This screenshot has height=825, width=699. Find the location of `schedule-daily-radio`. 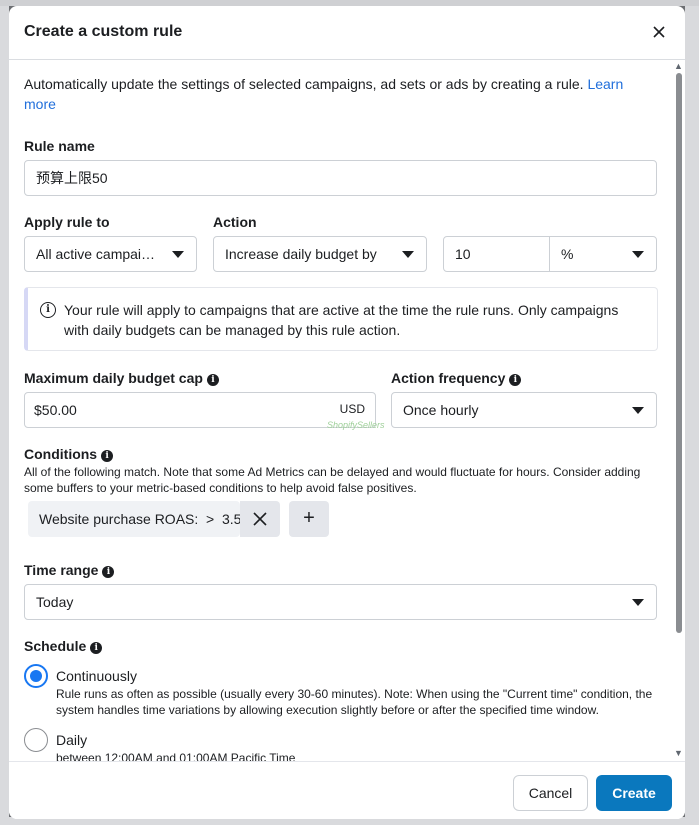

schedule-daily-radio is located at coordinates (36, 740).